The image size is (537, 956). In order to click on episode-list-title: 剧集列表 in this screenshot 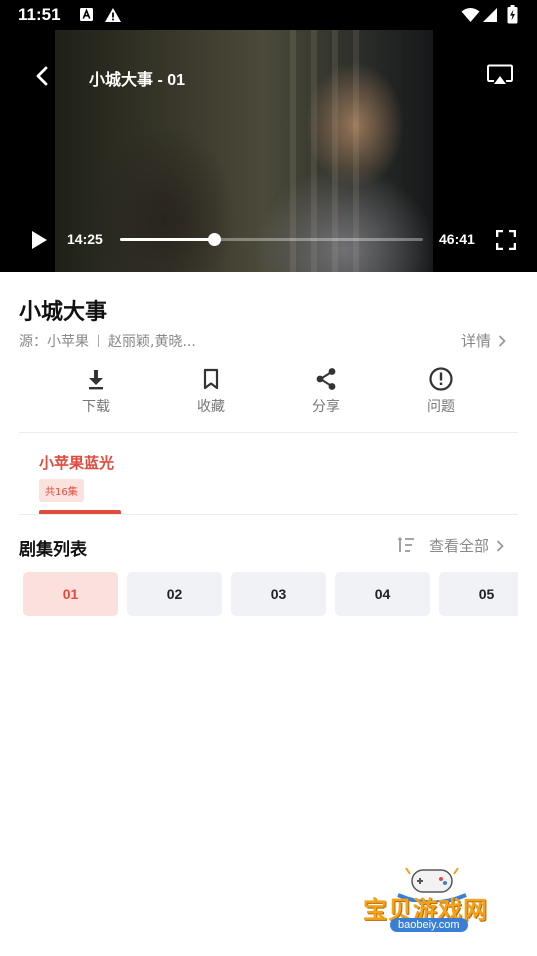, I will do `click(53, 550)`.